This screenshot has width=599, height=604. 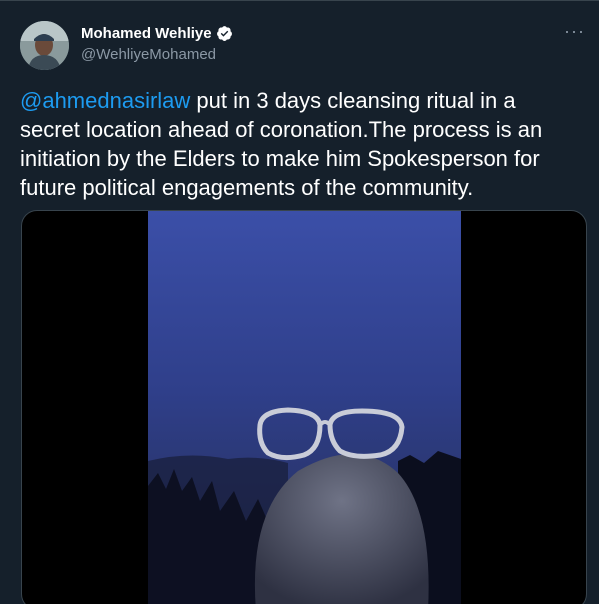 I want to click on avatar-image, so click(x=44, y=45).